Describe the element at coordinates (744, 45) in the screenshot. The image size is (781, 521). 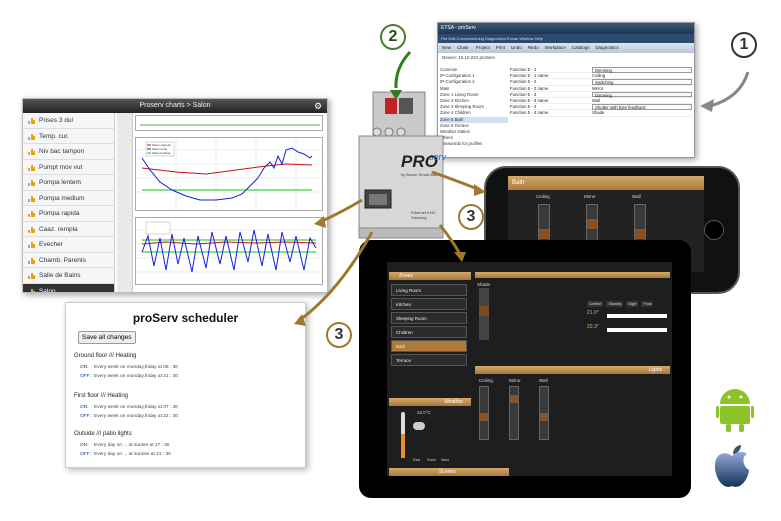
I see `marker-1: 1` at that location.